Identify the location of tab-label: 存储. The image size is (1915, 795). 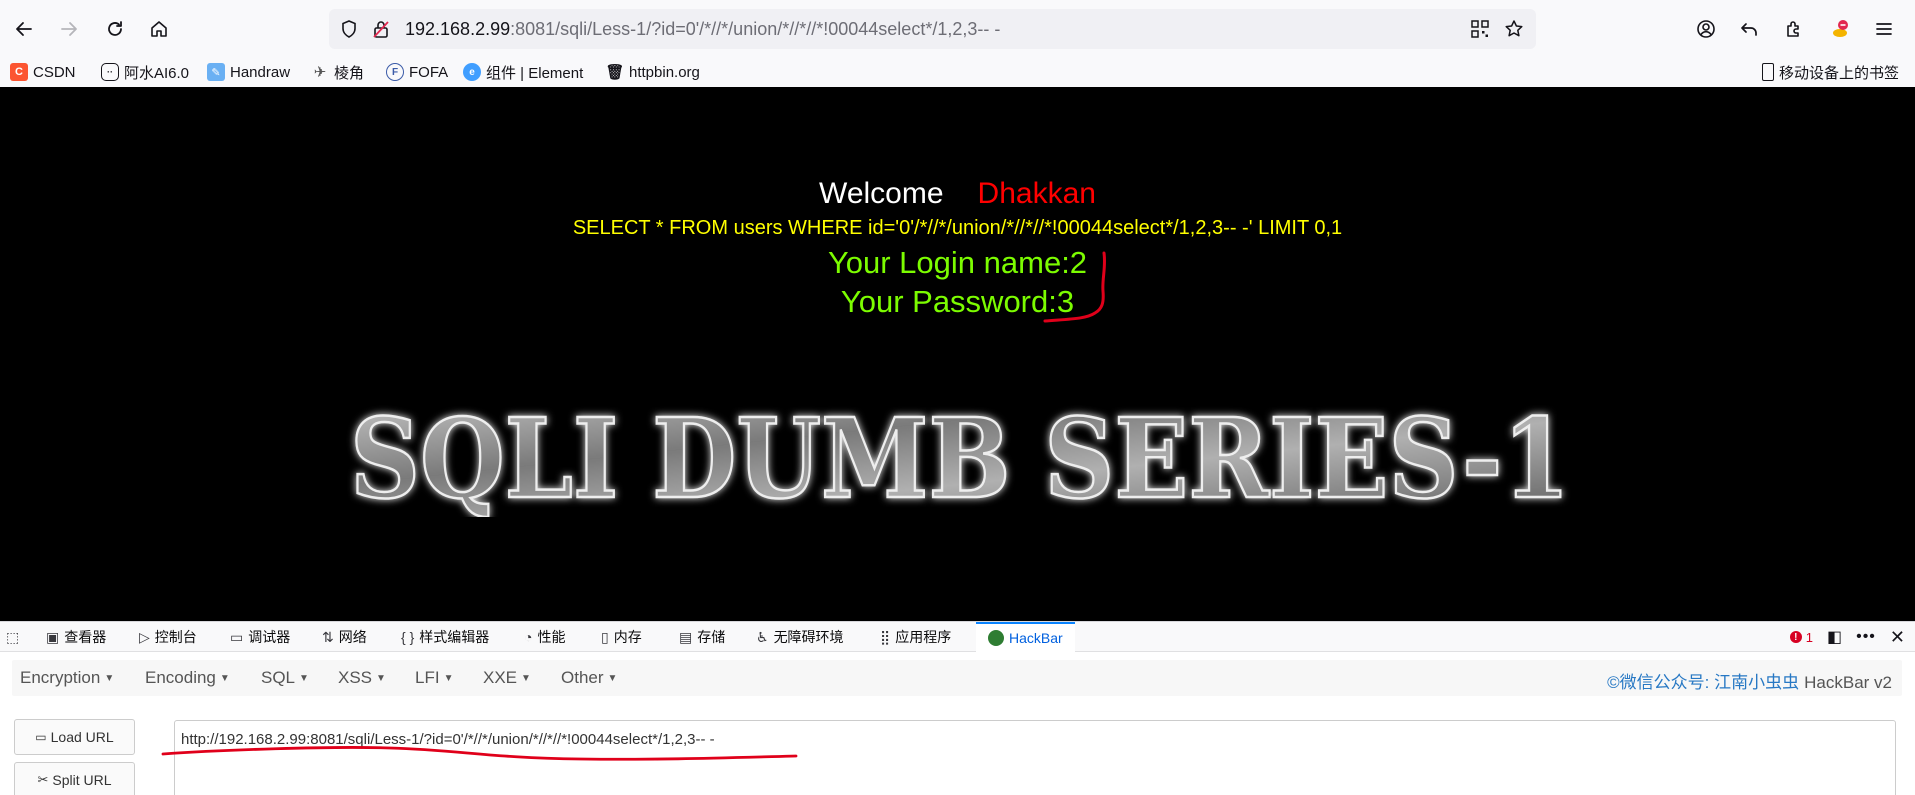
(711, 637).